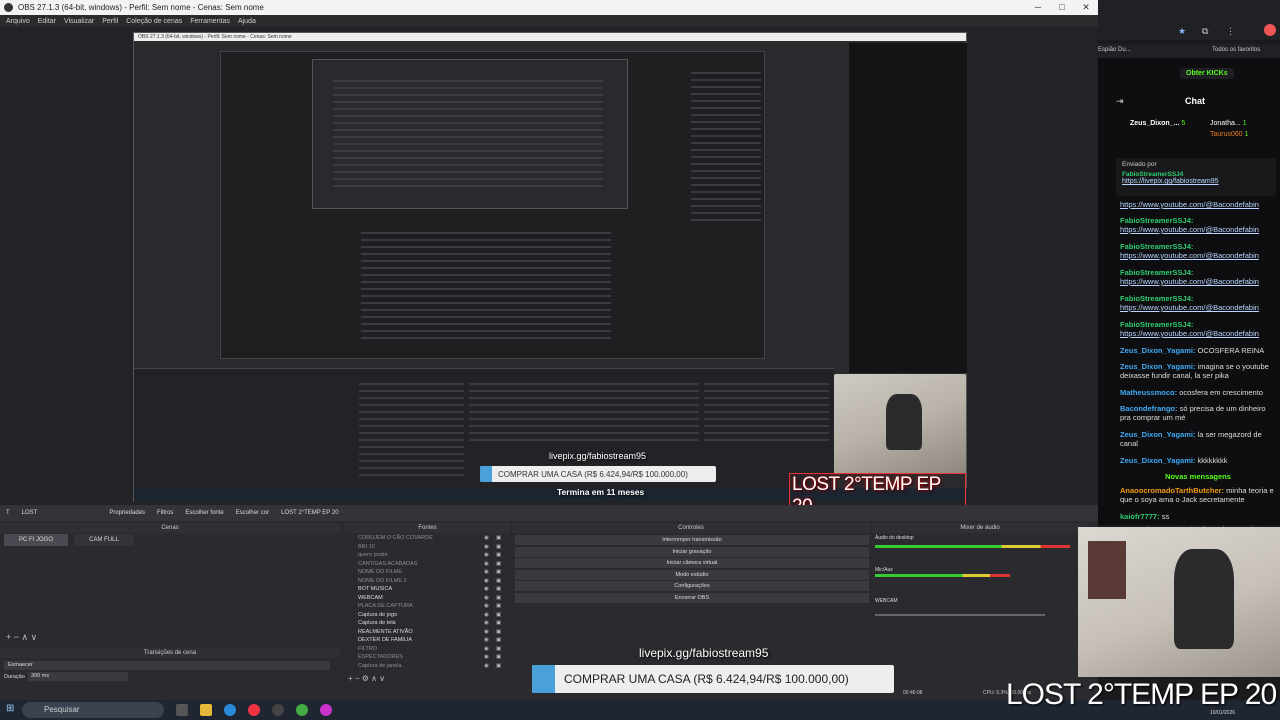 This screenshot has height=720, width=1280. I want to click on duration-input: 300 ms, so click(78, 676).